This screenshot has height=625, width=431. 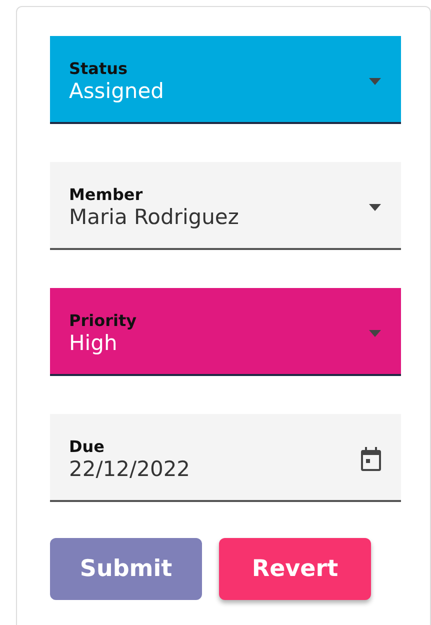 What do you see at coordinates (130, 469) in the screenshot?
I see `field-value: 22/12/2022` at bounding box center [130, 469].